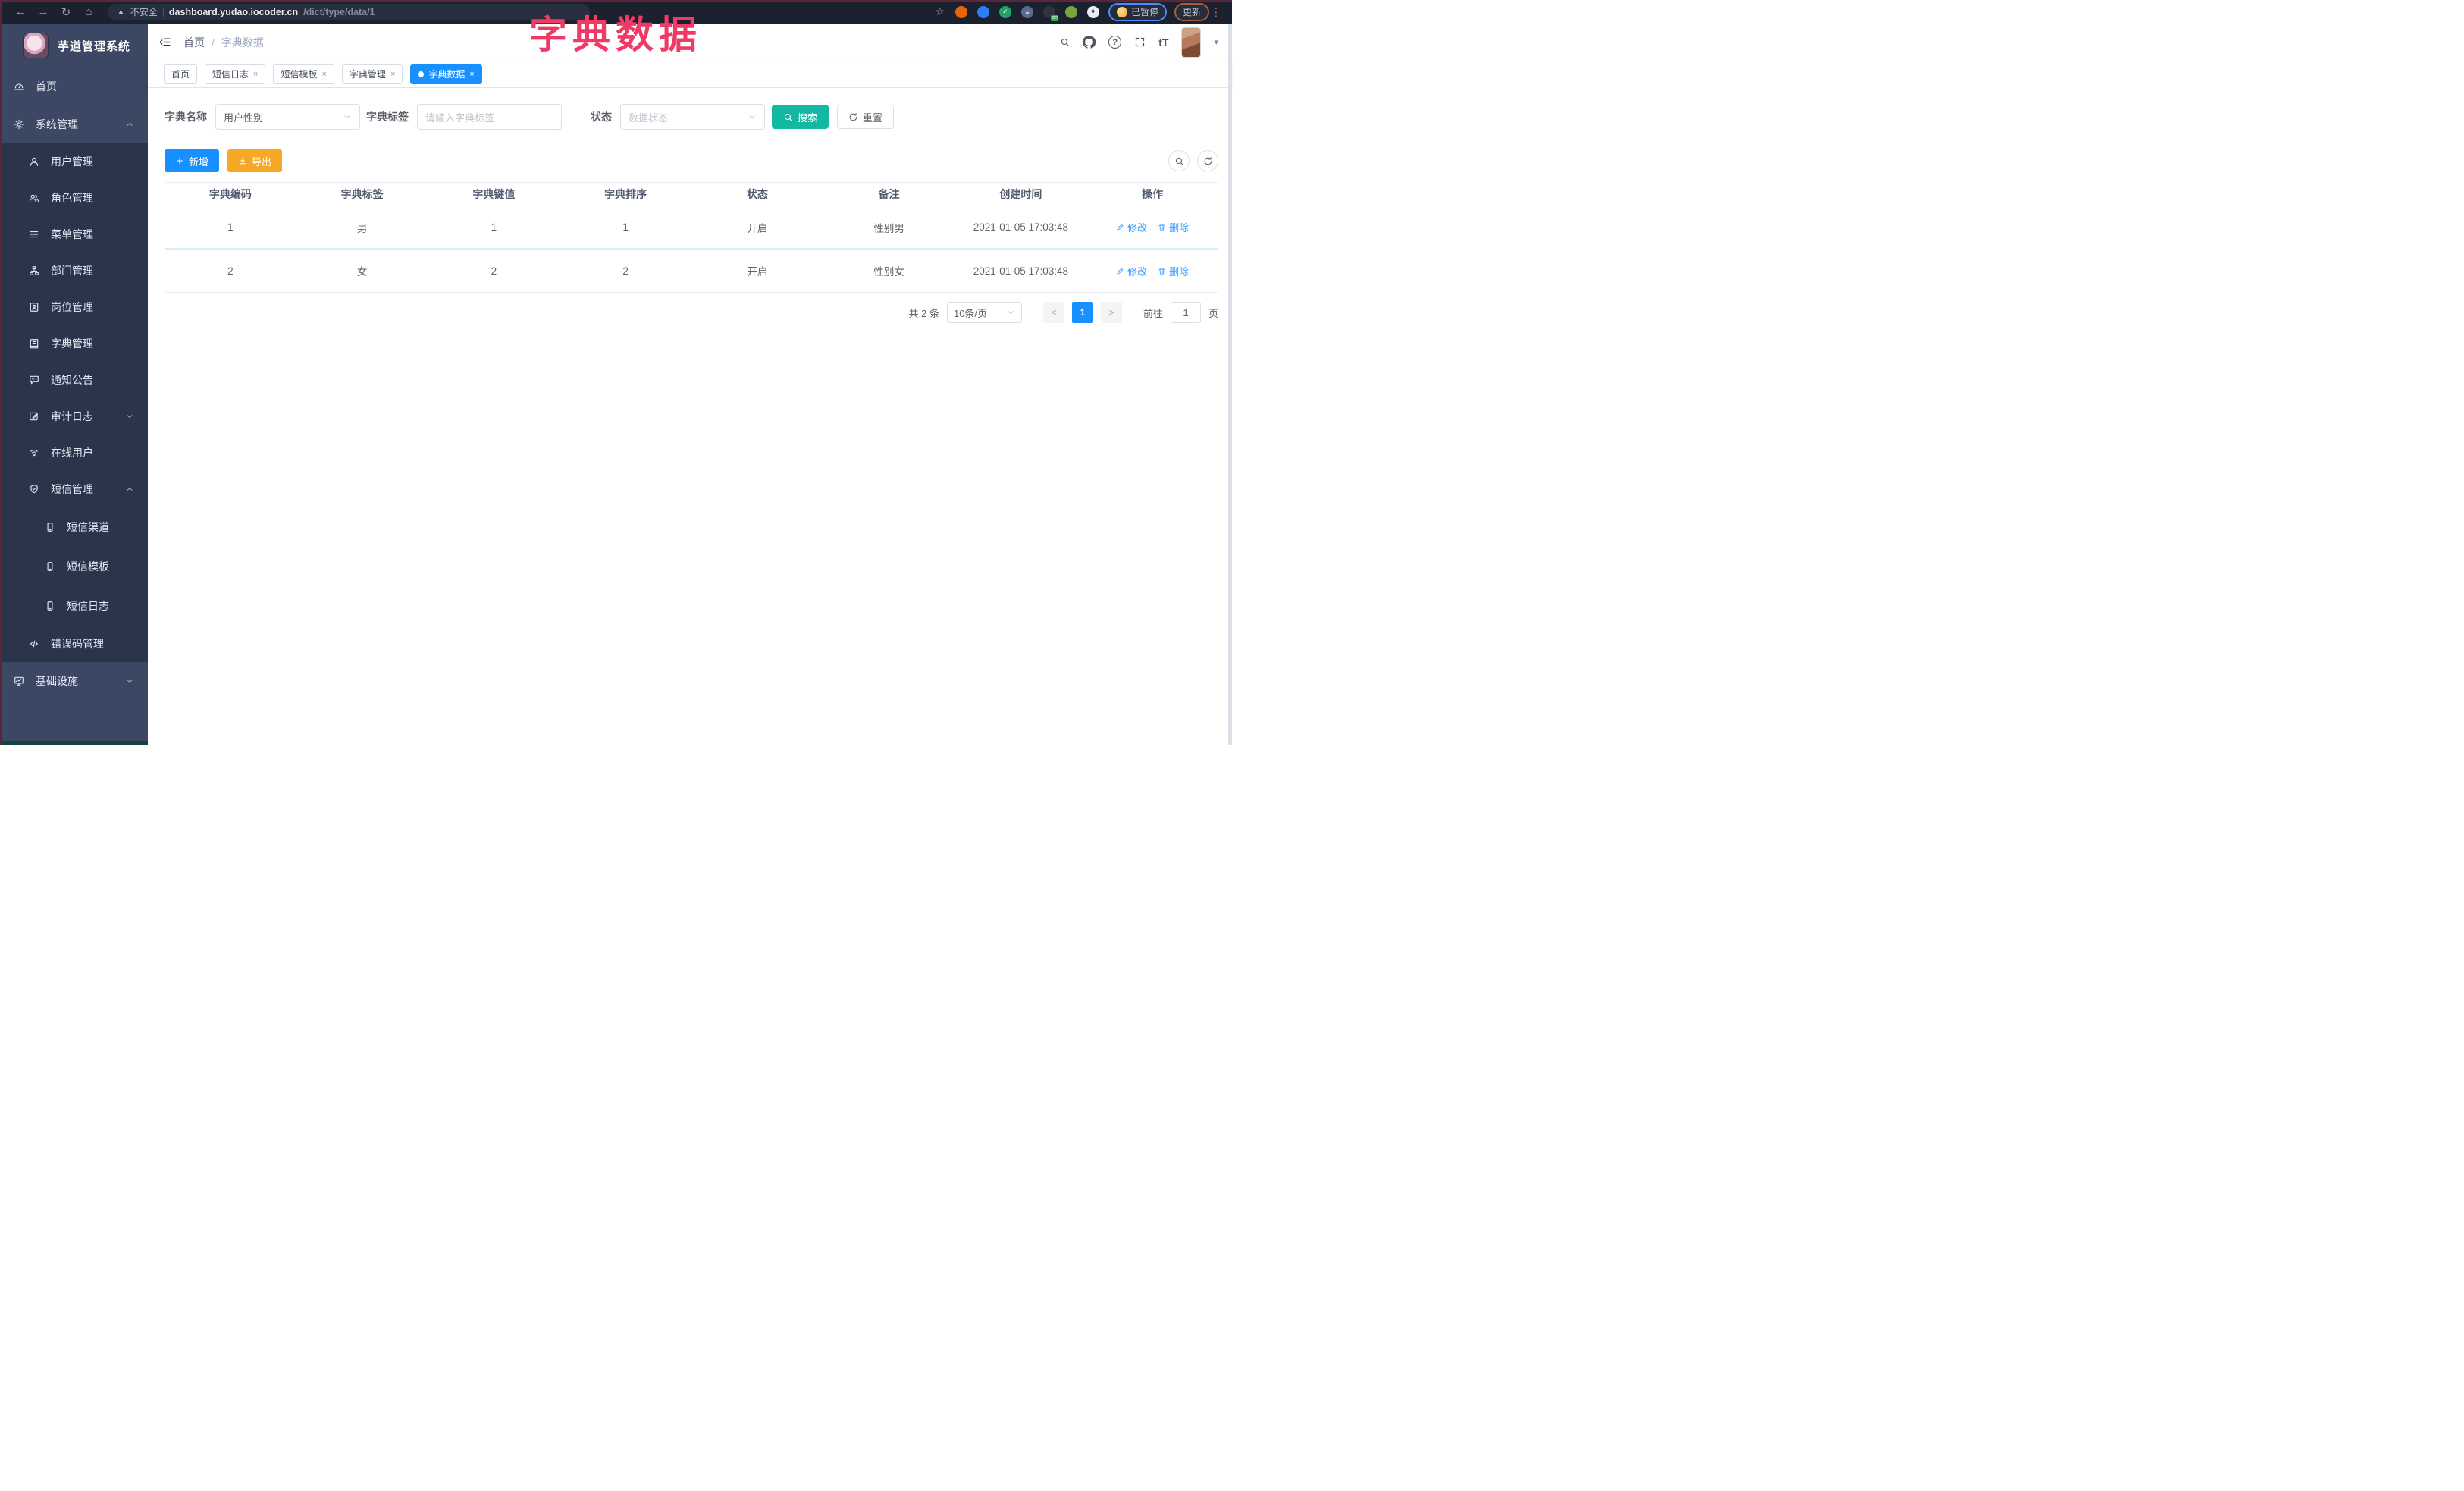 Image resolution: width=2464 pixels, height=1491 pixels. Describe the element at coordinates (34, 380) in the screenshot. I see `announce-icon` at that location.